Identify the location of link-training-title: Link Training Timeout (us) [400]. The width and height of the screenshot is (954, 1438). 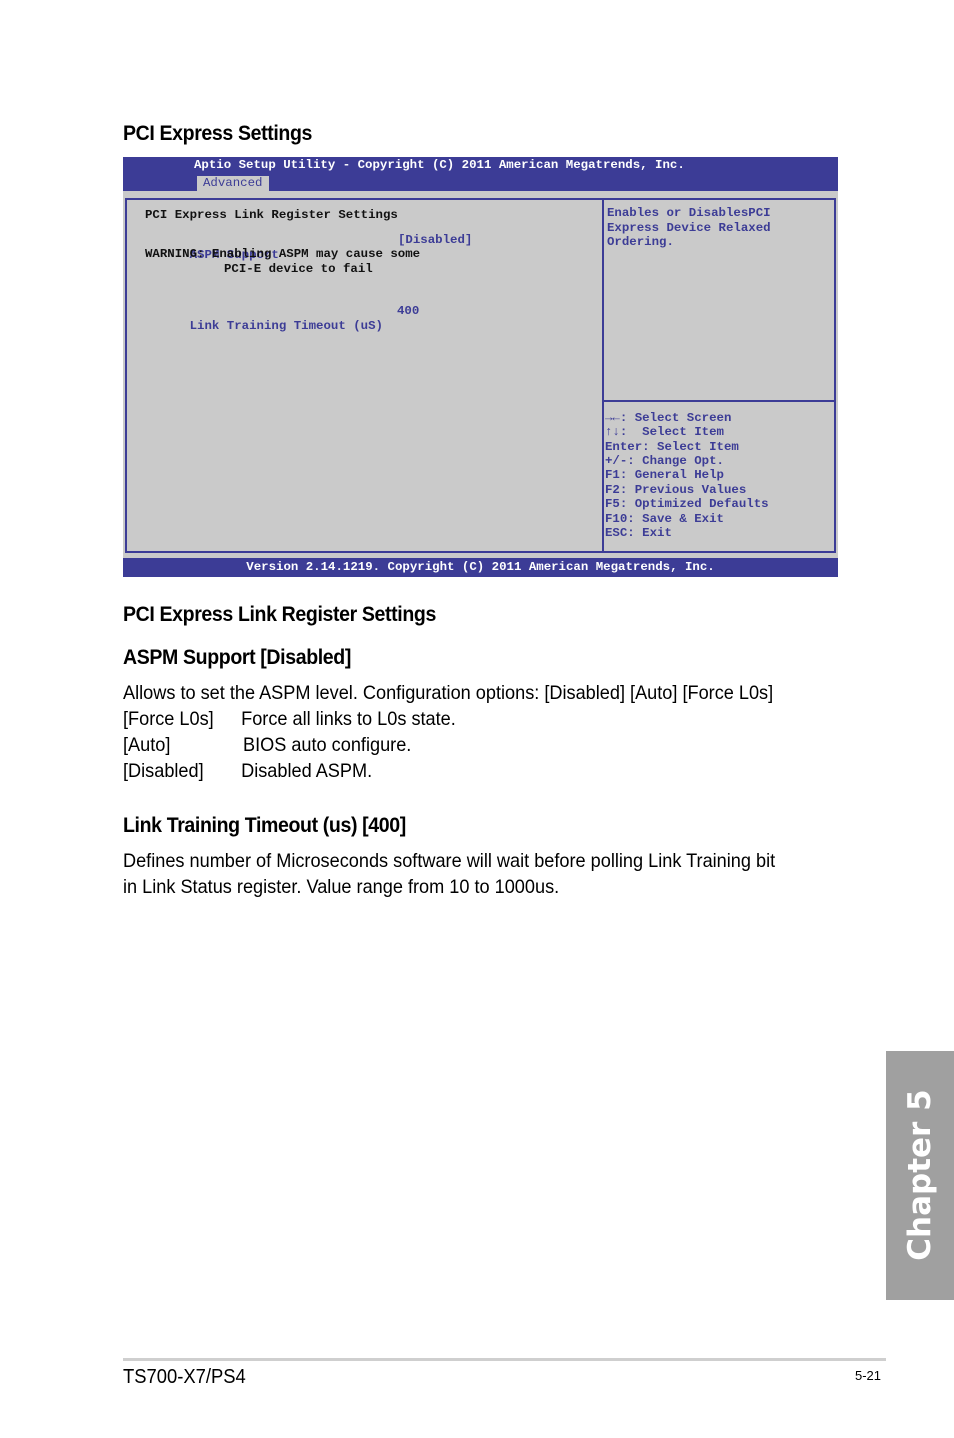
(264, 825).